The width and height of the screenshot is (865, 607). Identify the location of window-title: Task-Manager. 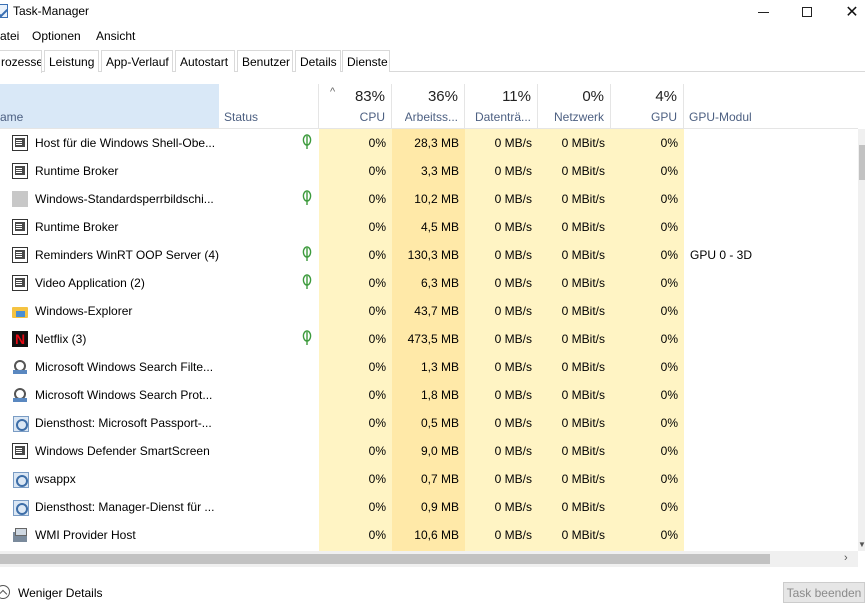
(51, 11).